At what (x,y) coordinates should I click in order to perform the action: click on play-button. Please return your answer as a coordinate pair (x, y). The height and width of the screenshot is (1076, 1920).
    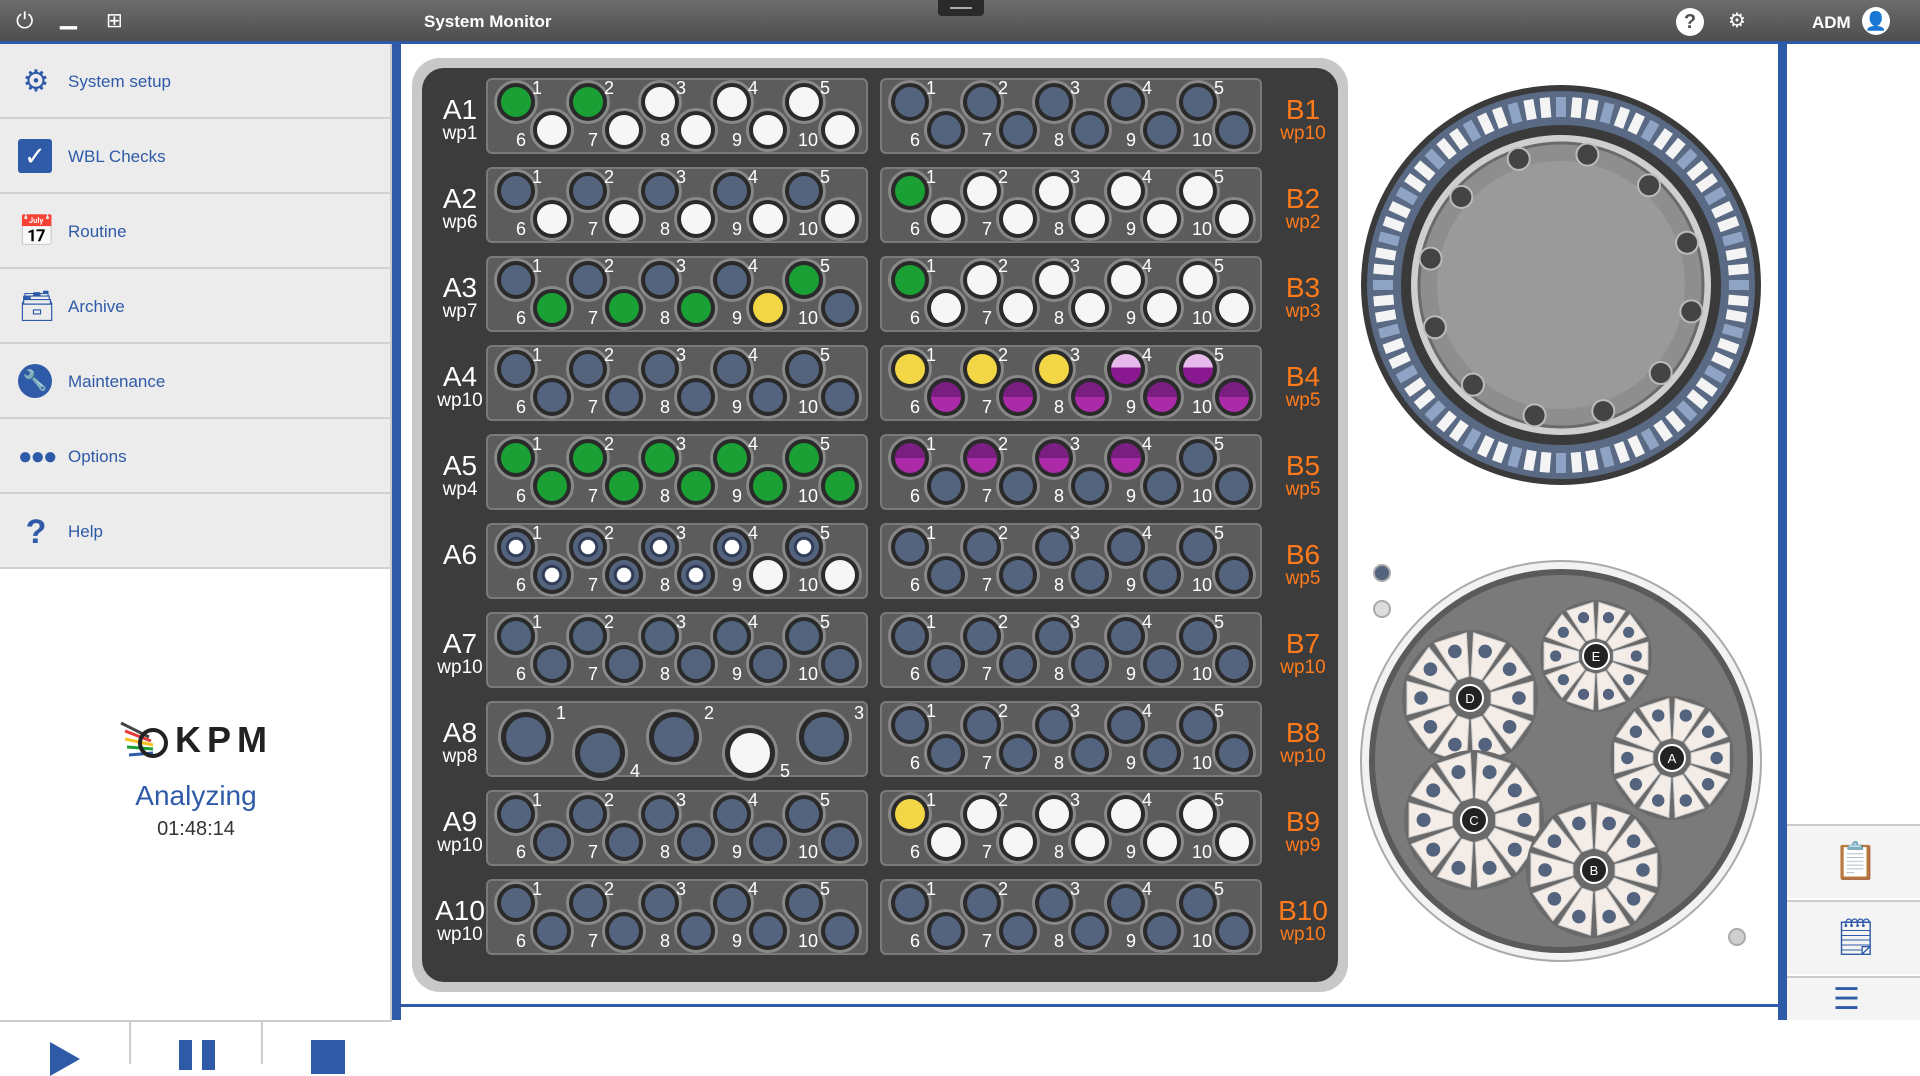
    Looking at the image, I should click on (66, 1049).